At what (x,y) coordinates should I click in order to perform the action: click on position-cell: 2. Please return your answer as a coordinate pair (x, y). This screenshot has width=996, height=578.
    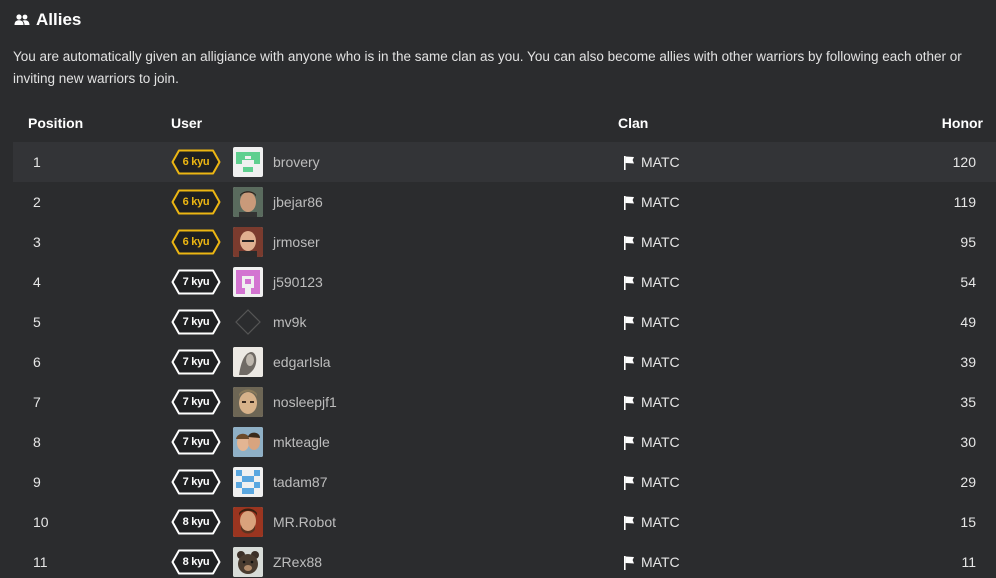
    Looking at the image, I should click on (37, 202).